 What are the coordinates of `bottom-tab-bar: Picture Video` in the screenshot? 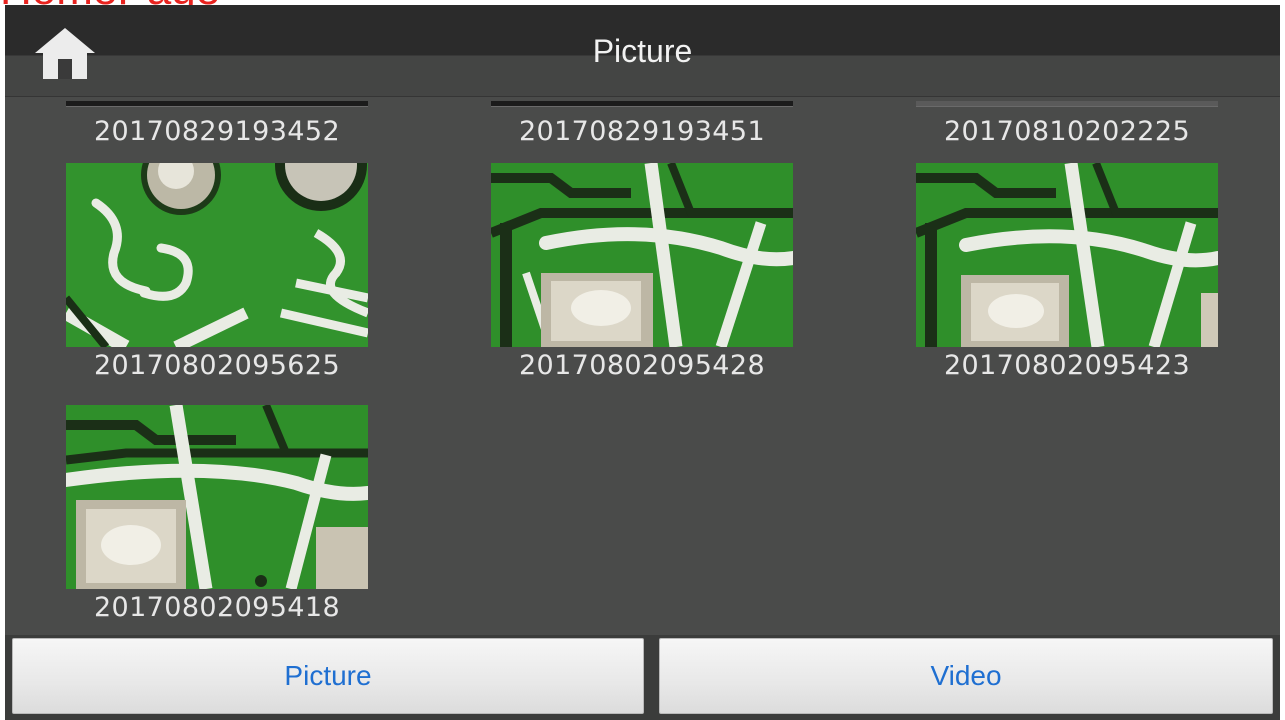 It's located at (642, 677).